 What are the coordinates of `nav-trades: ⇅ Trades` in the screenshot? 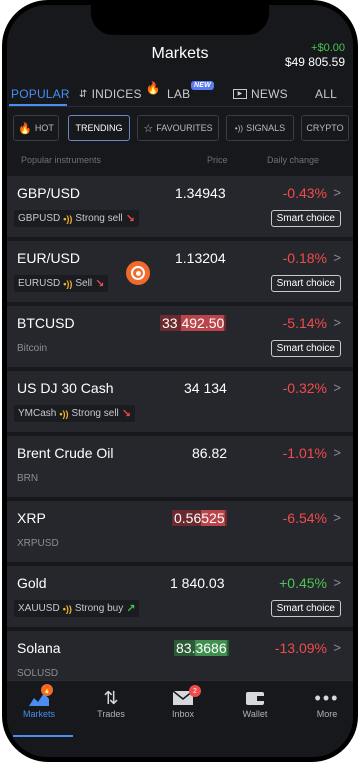 It's located at (111, 703).